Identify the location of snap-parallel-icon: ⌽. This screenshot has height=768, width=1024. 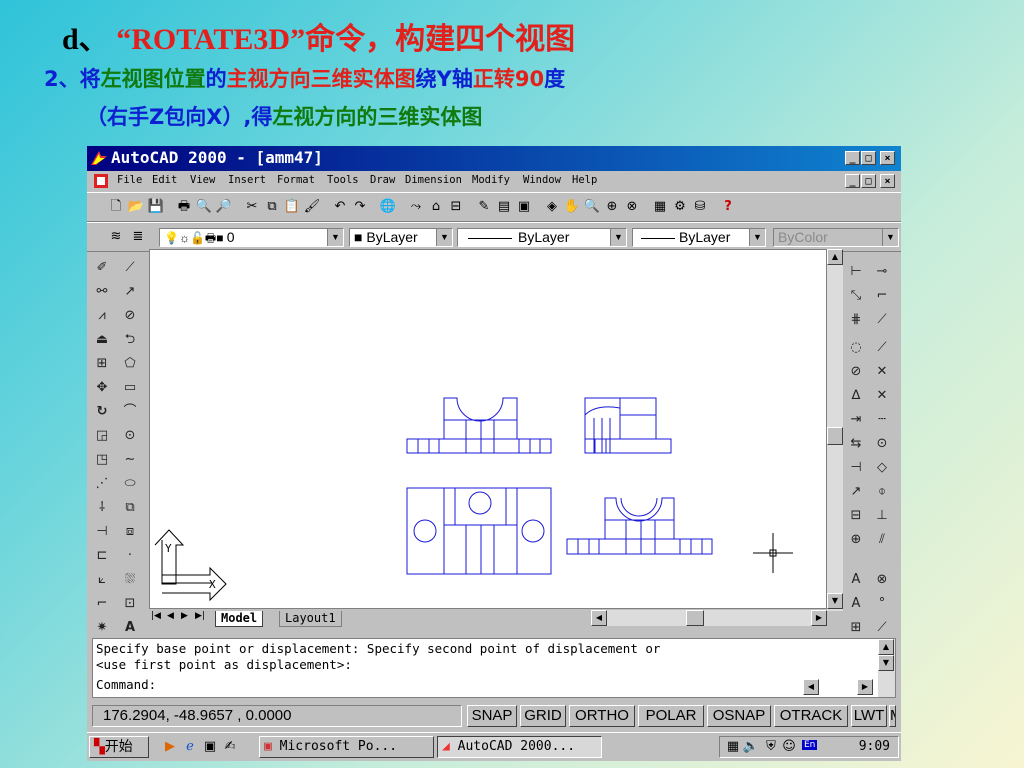
(882, 492).